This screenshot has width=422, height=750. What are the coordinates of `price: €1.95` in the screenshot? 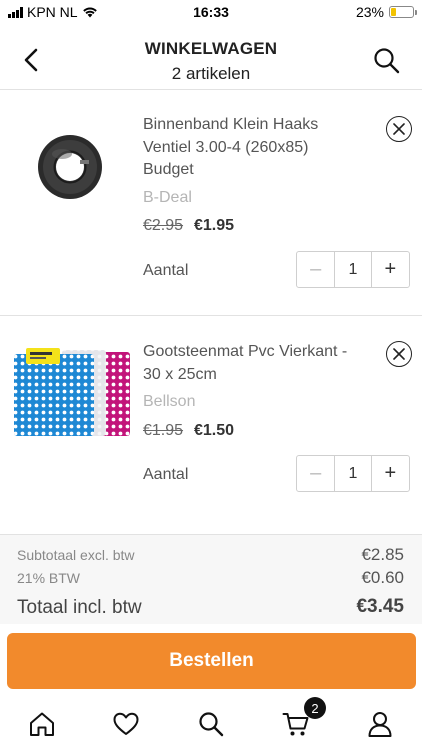 It's located at (214, 225).